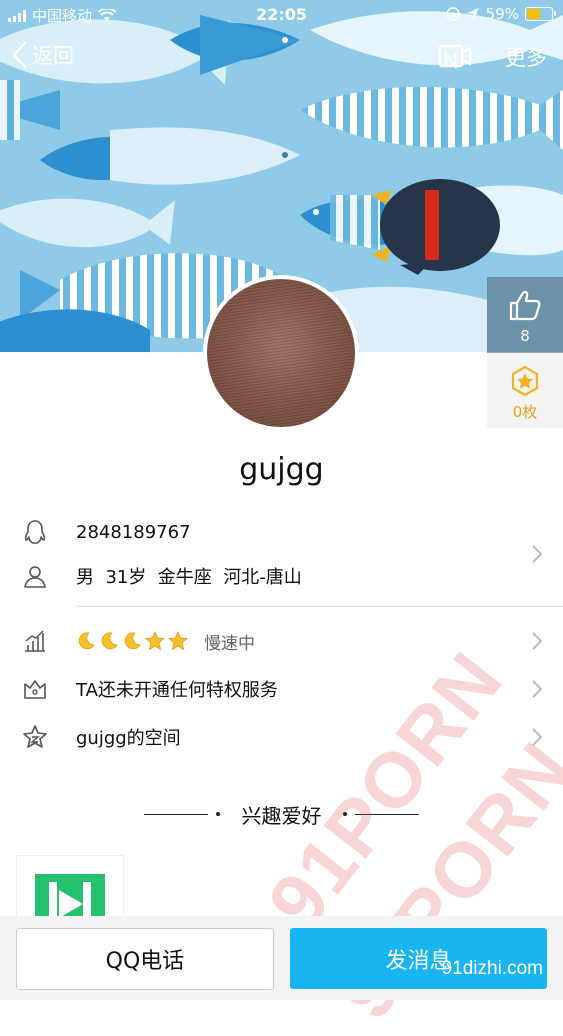  I want to click on qq-number: 2848189767, so click(133, 532).